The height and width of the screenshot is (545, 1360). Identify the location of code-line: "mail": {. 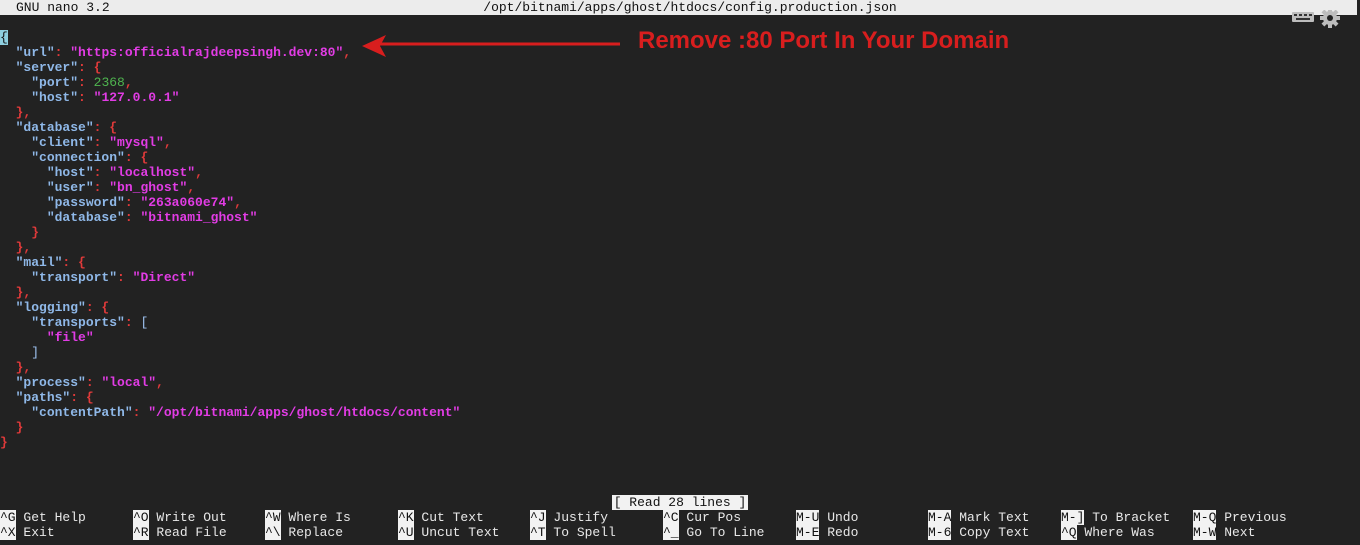
(680, 262).